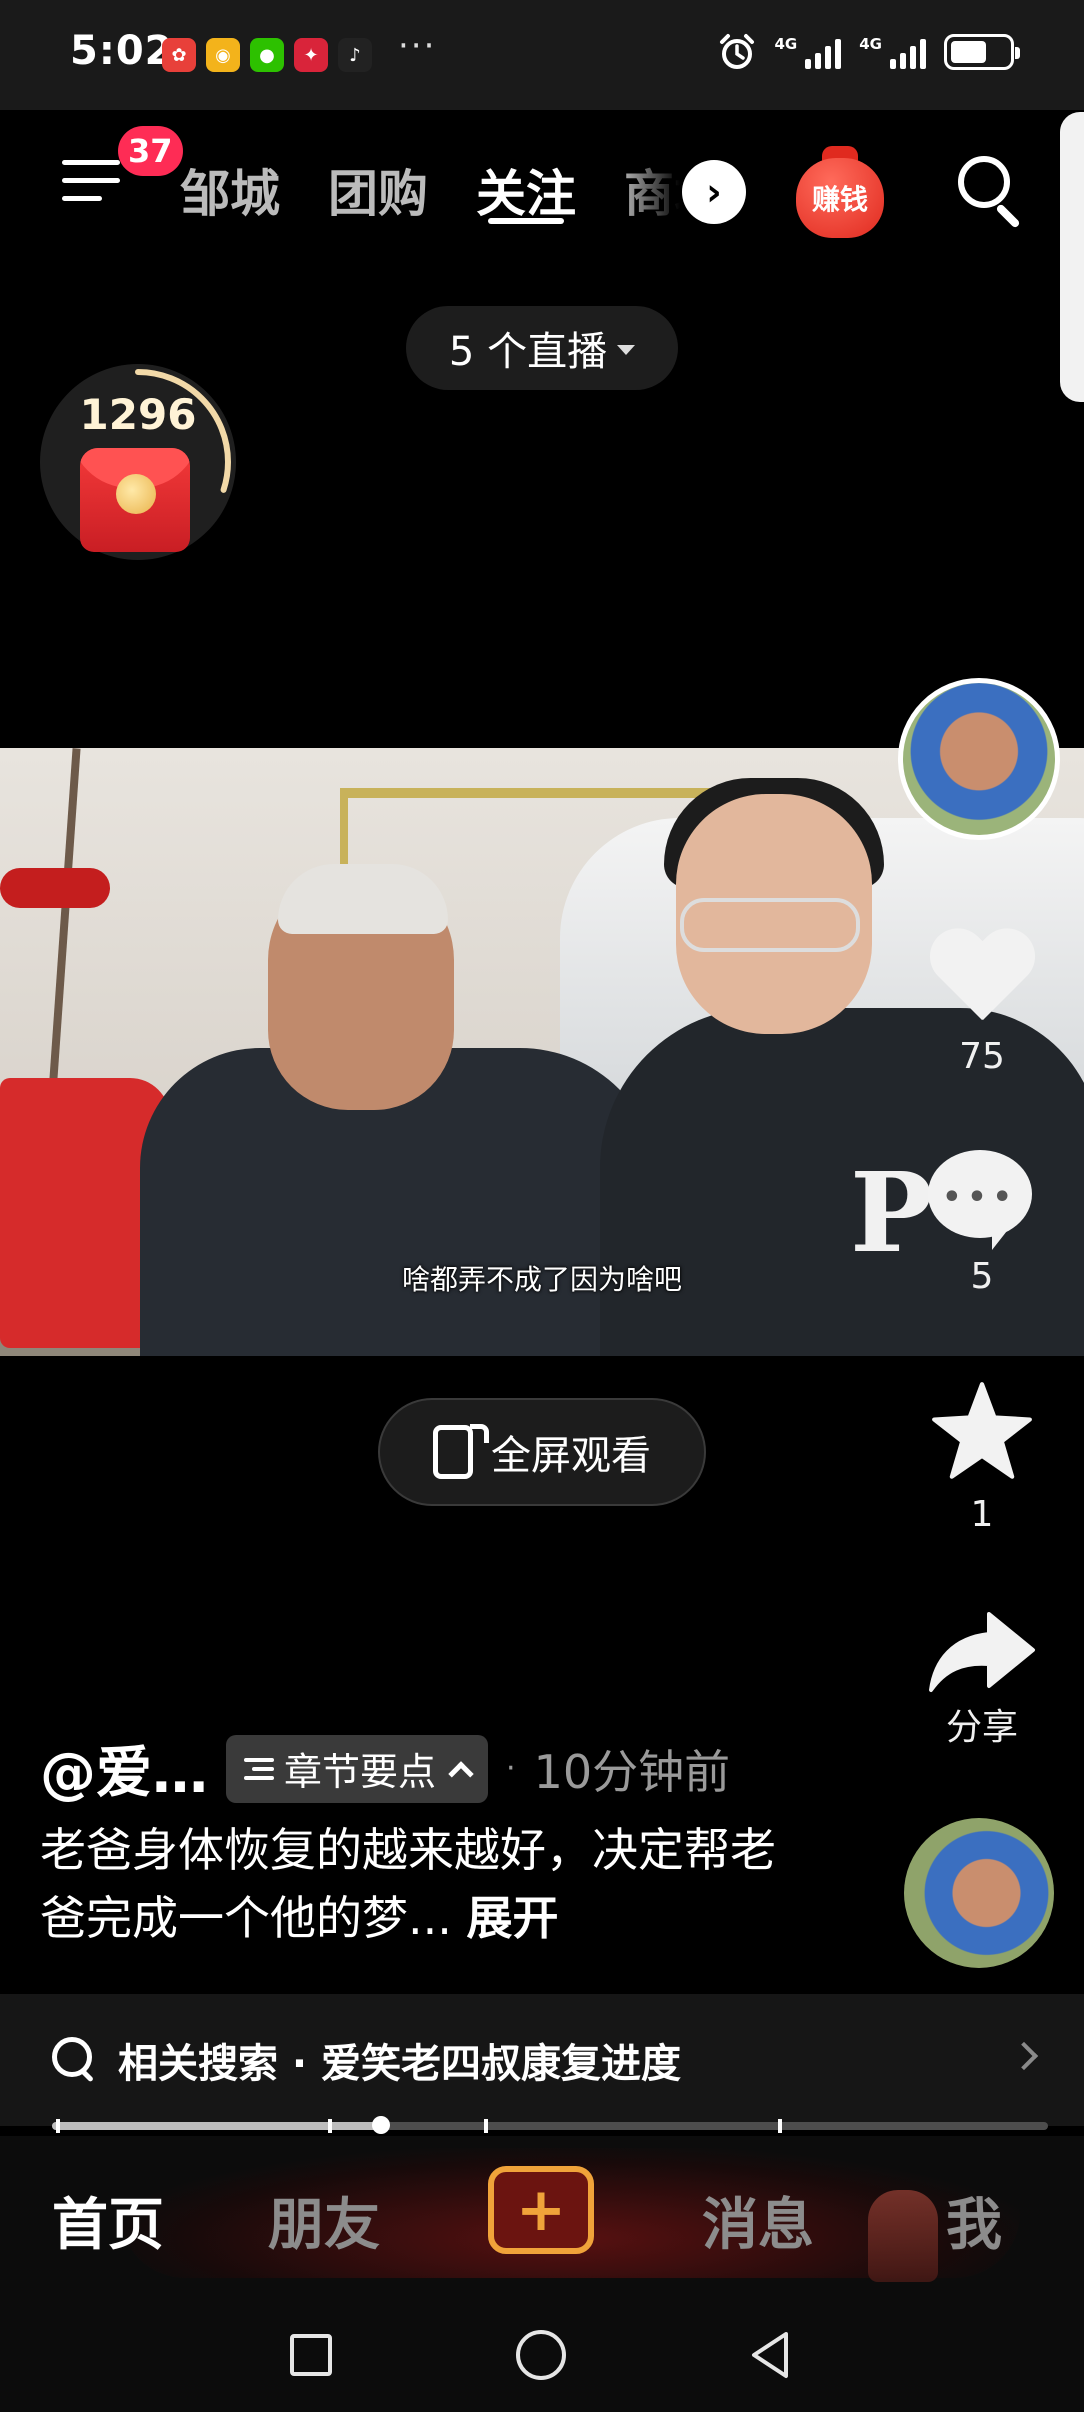 The width and height of the screenshot is (1084, 2412). I want to click on related-search-text: 相关搜索 · 爱笑老四叔康复进度, so click(400, 2064).